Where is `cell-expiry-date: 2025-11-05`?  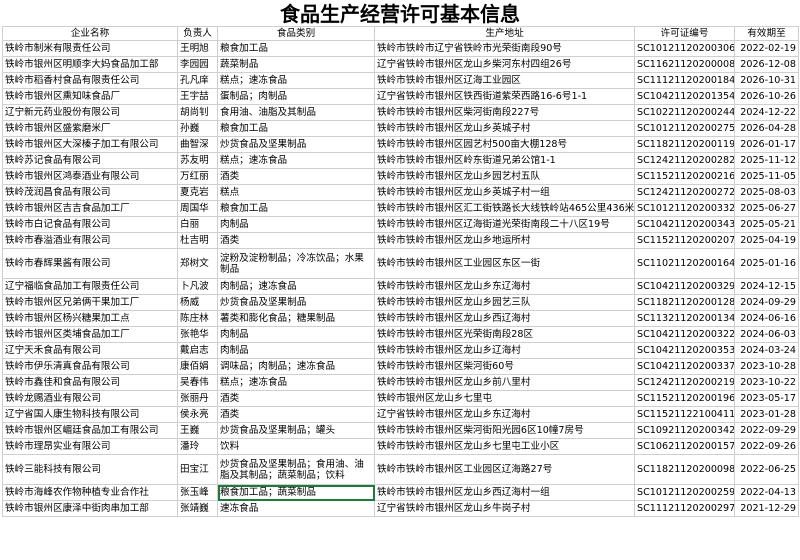
cell-expiry-date: 2025-11-05 is located at coordinates (766, 176).